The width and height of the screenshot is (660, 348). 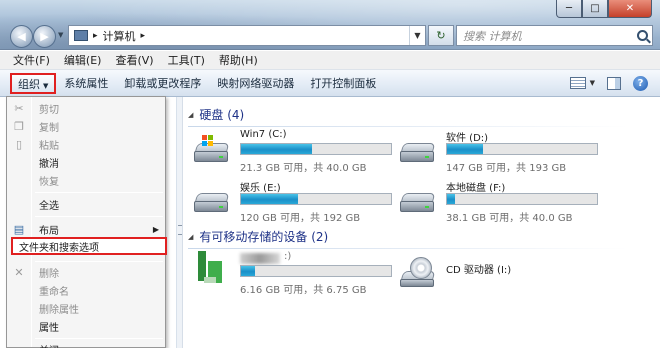 What do you see at coordinates (640, 83) in the screenshot?
I see `help-icon: ?` at bounding box center [640, 83].